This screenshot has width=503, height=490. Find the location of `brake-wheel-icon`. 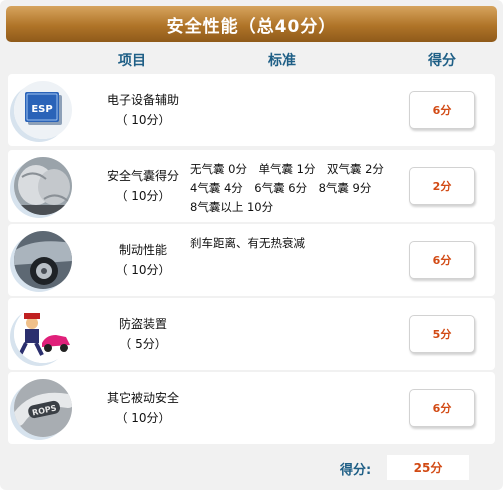

brake-wheel-icon is located at coordinates (43, 260).